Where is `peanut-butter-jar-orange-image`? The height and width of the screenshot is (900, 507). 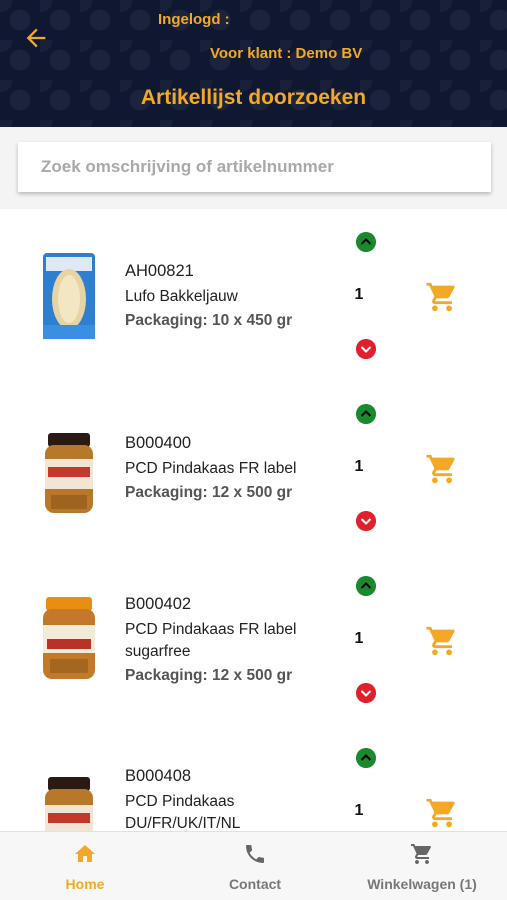 peanut-butter-jar-orange-image is located at coordinates (69, 638).